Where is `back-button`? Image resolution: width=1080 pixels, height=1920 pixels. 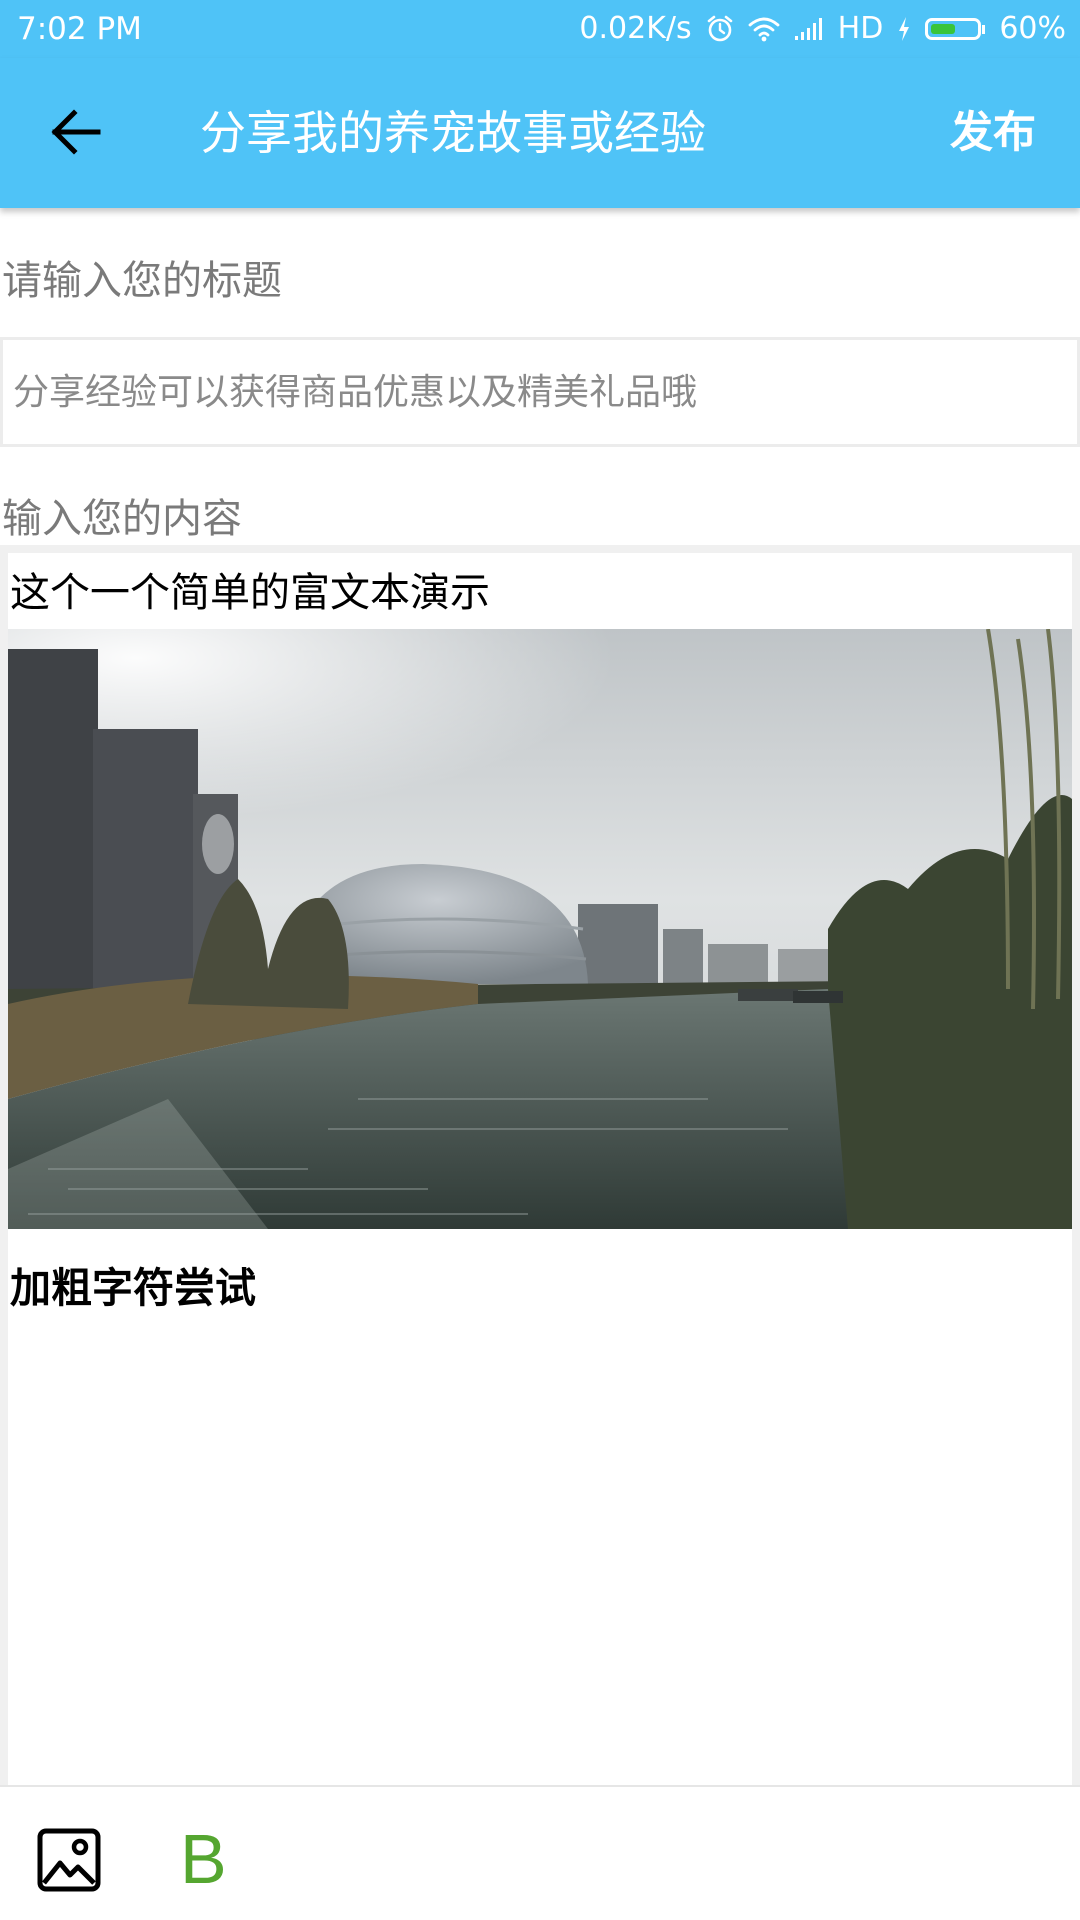 back-button is located at coordinates (76, 132).